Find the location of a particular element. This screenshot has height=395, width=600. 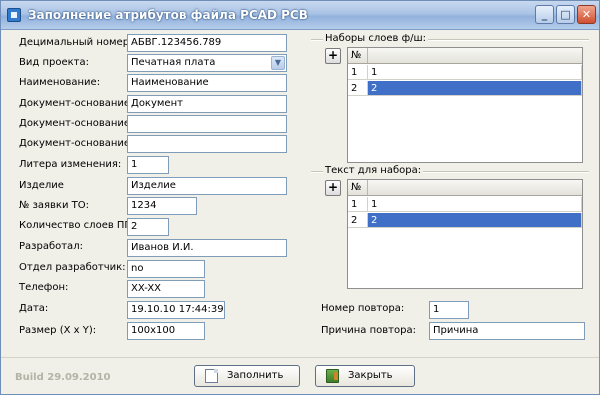

minimize-button: _ is located at coordinates (544, 14).